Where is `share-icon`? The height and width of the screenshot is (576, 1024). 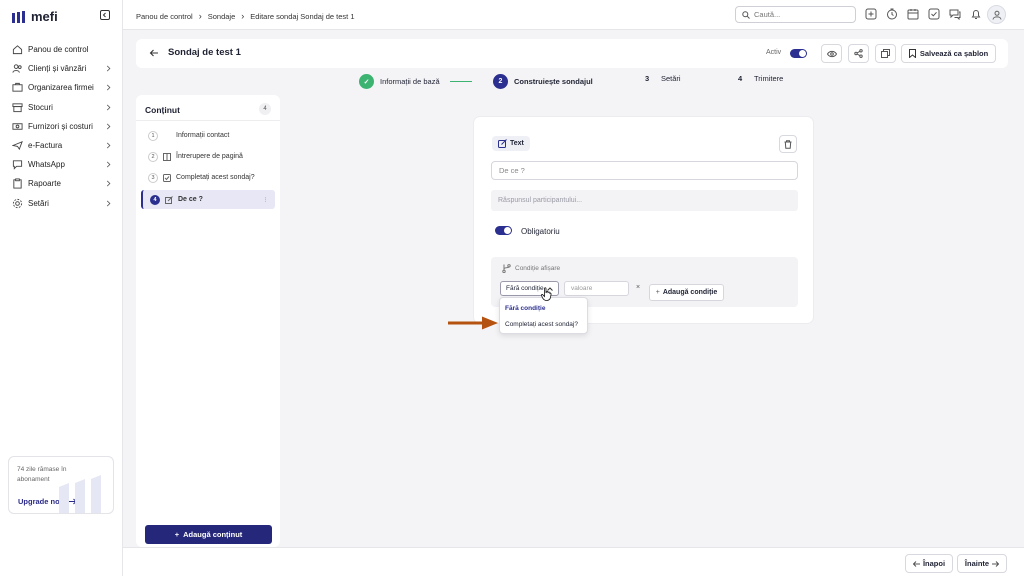
share-icon is located at coordinates (858, 53).